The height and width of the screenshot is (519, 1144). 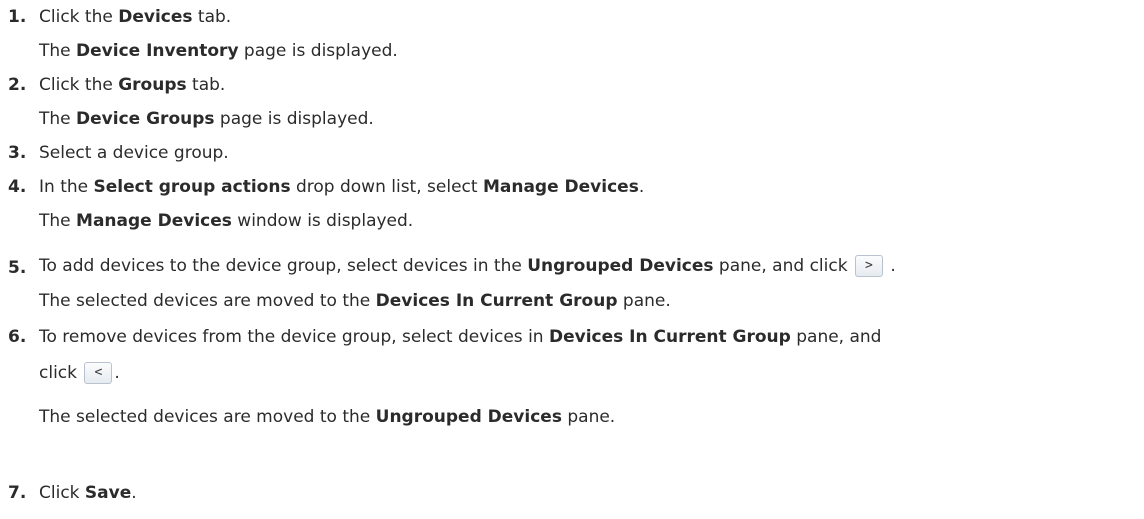 I want to click on step-instruction: Click Save., so click(x=88, y=493).